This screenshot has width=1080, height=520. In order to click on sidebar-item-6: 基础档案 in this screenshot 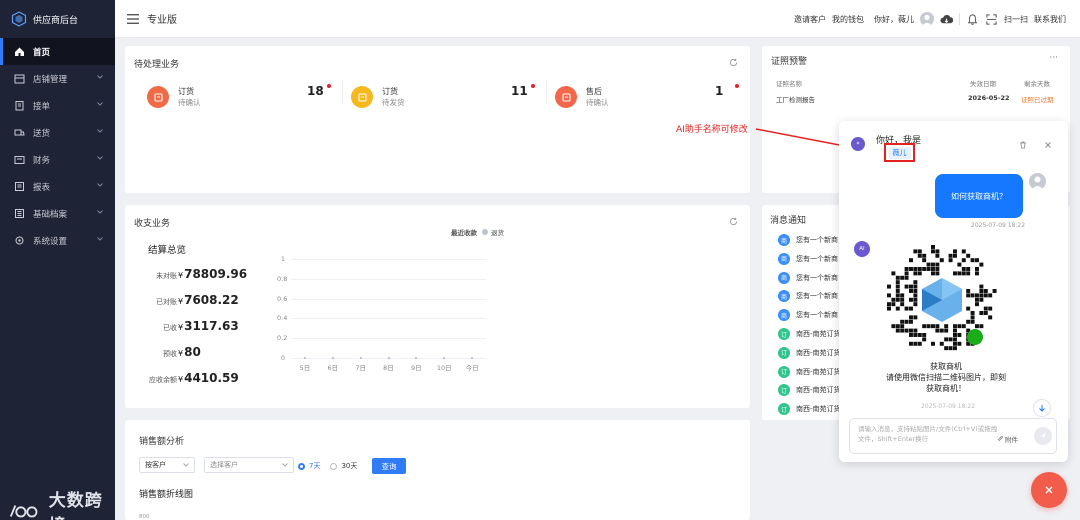, I will do `click(57, 213)`.